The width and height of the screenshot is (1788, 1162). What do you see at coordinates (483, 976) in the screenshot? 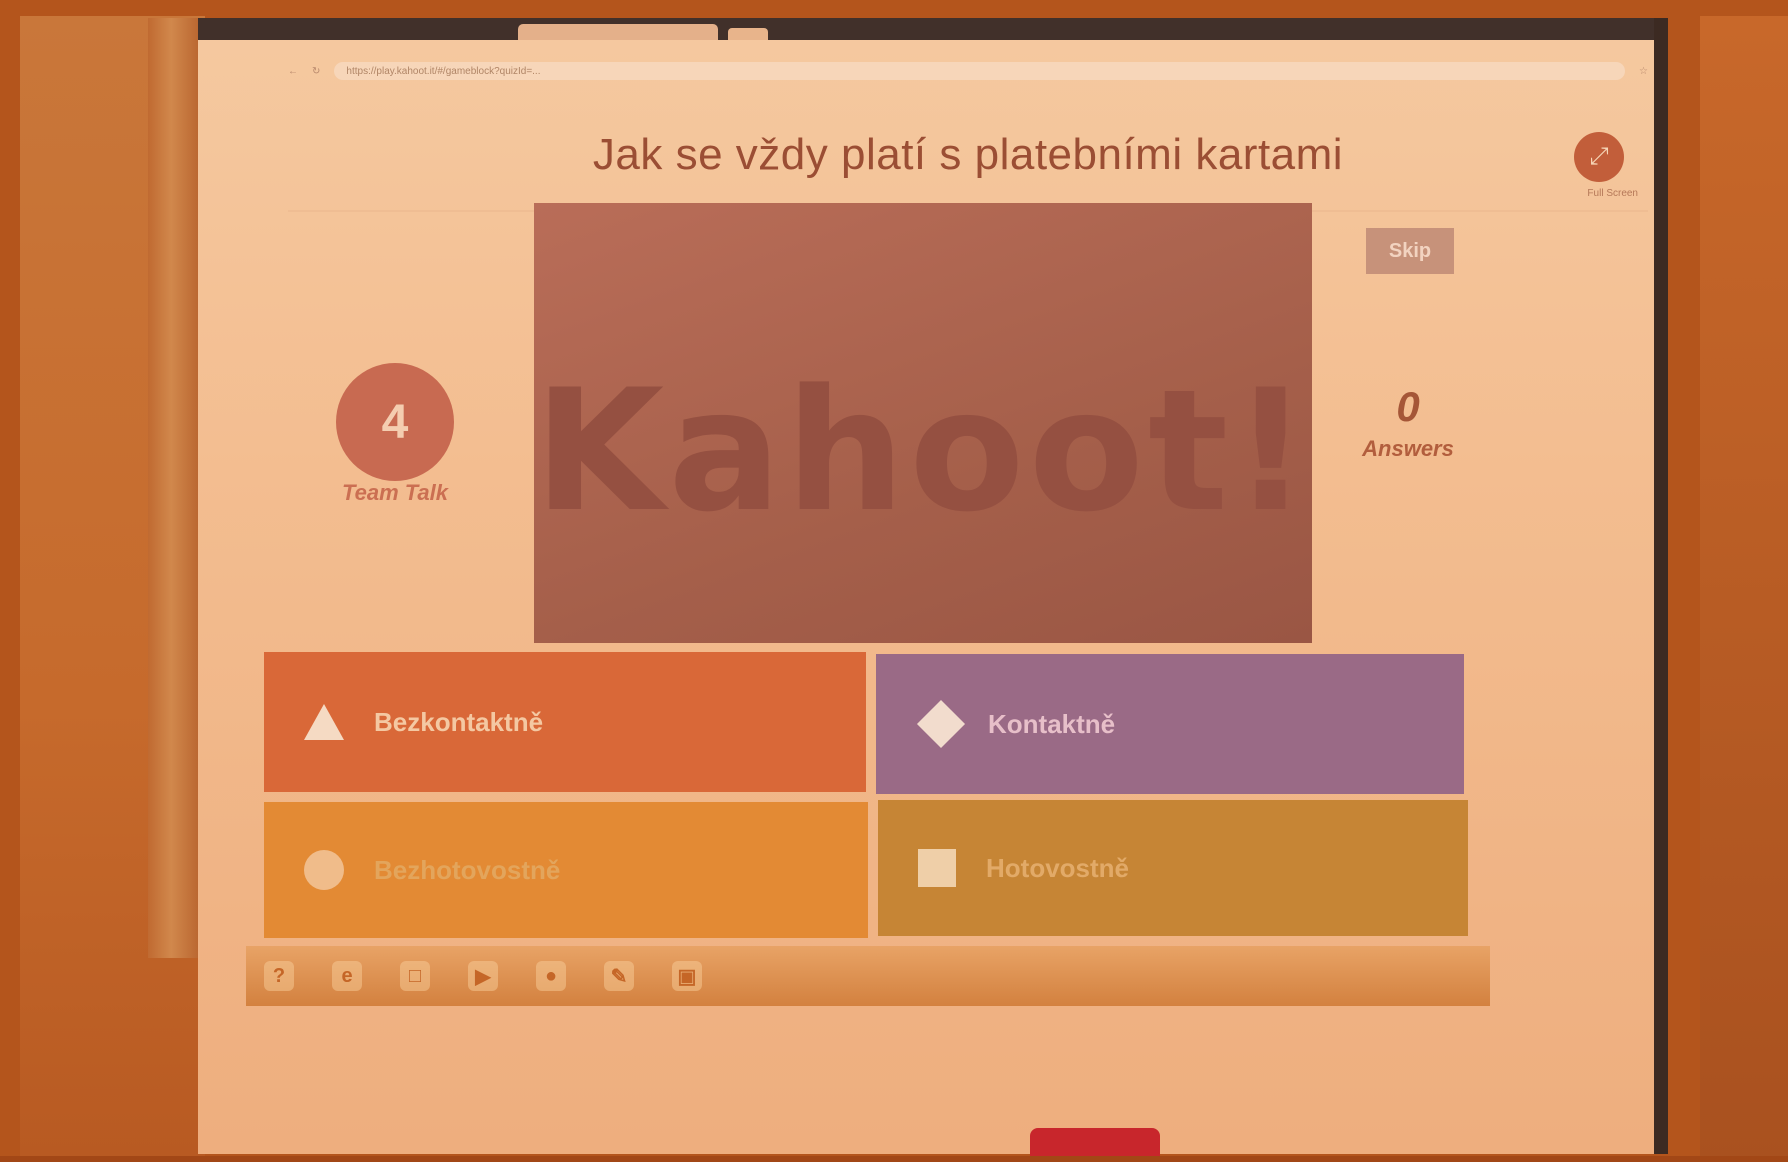
I see `media-player-icon: ▶` at bounding box center [483, 976].